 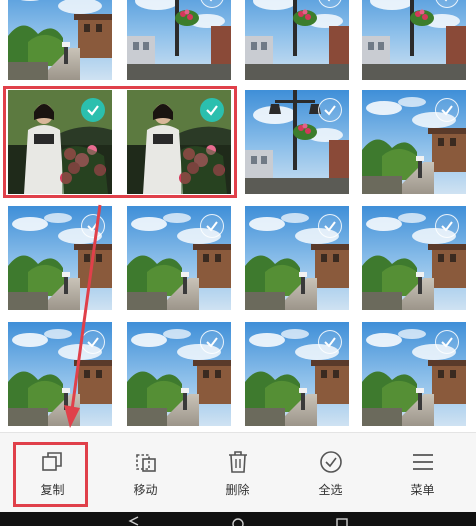 What do you see at coordinates (330, 461) in the screenshot?
I see `check-circle-icon` at bounding box center [330, 461].